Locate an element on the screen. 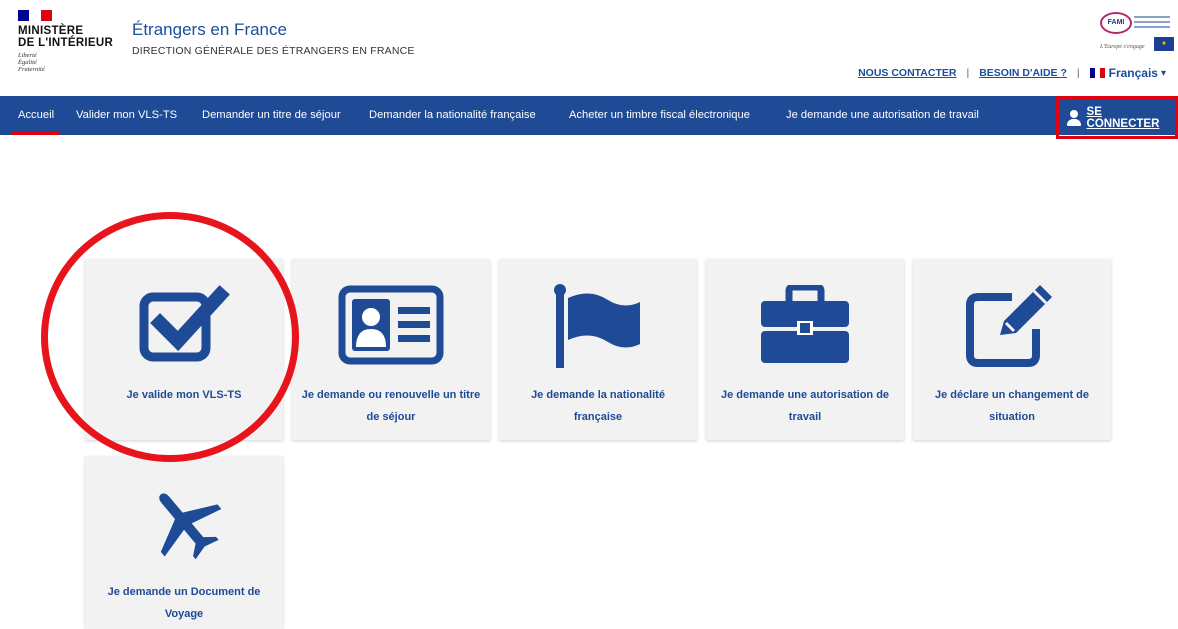  highlight-circle is located at coordinates (170, 337).